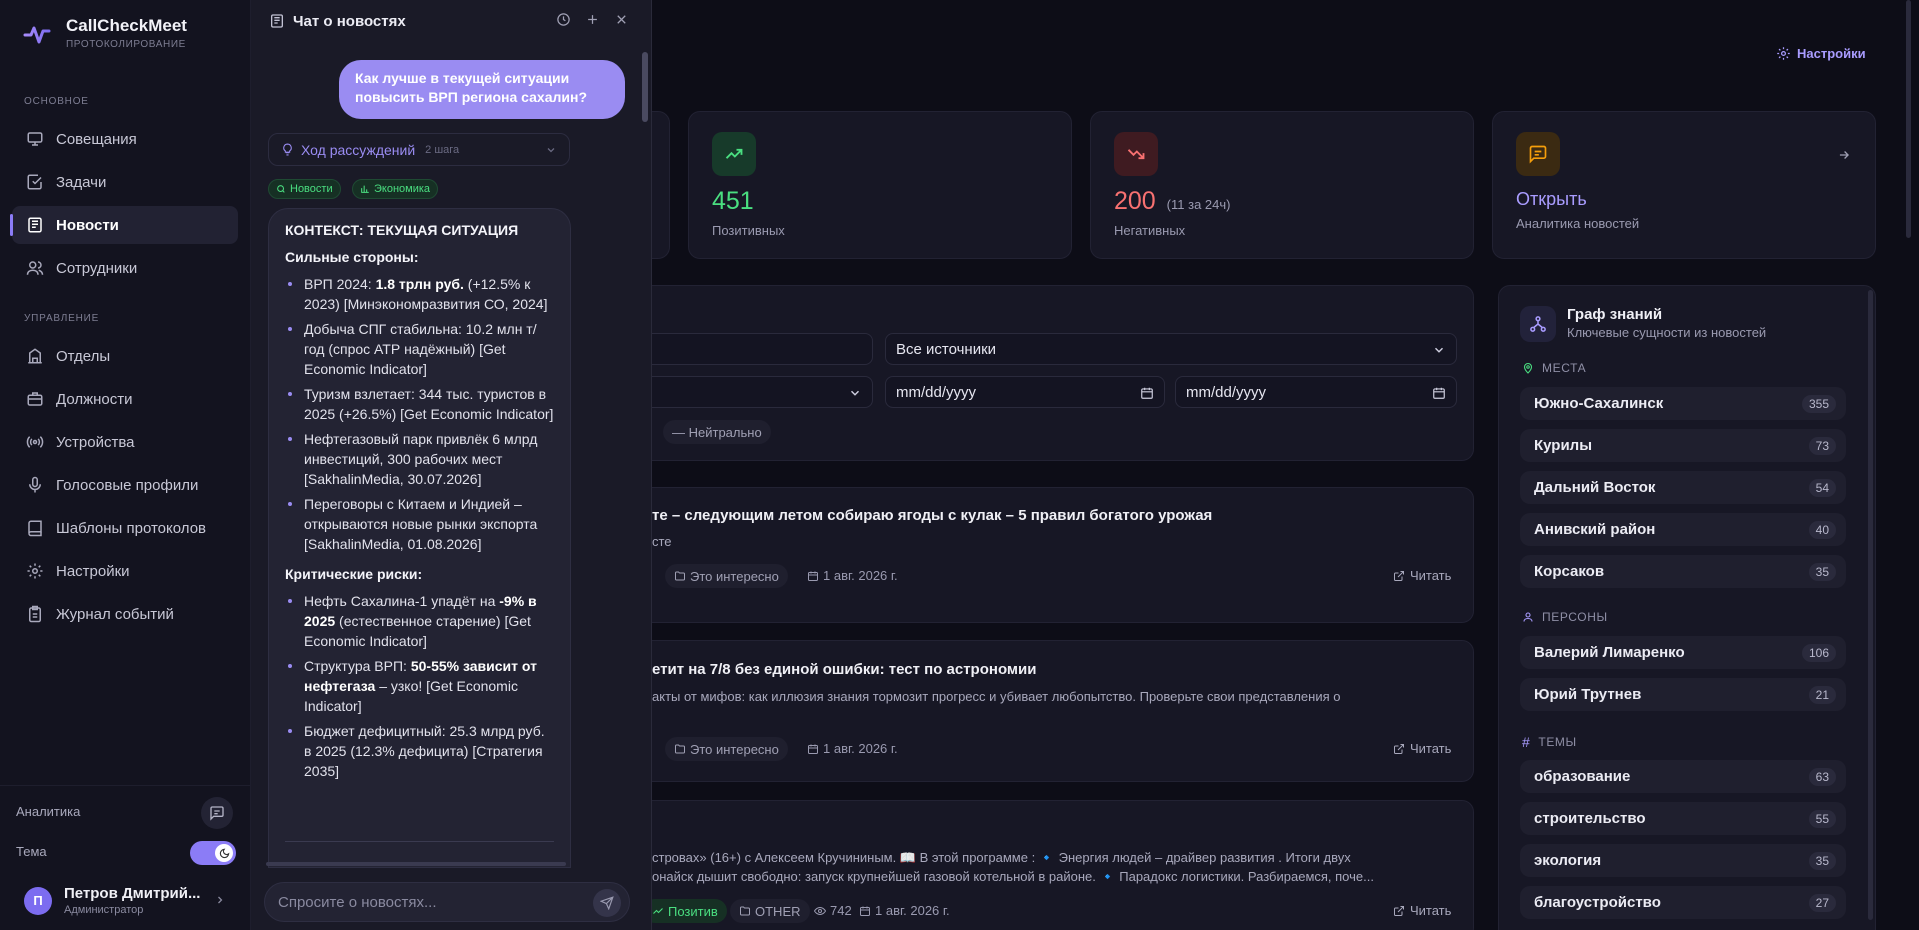 This screenshot has width=1919, height=930. Describe the element at coordinates (1684, 185) in the screenshot. I see `stat-card-analytics: Открыть Аналитика новостей` at that location.